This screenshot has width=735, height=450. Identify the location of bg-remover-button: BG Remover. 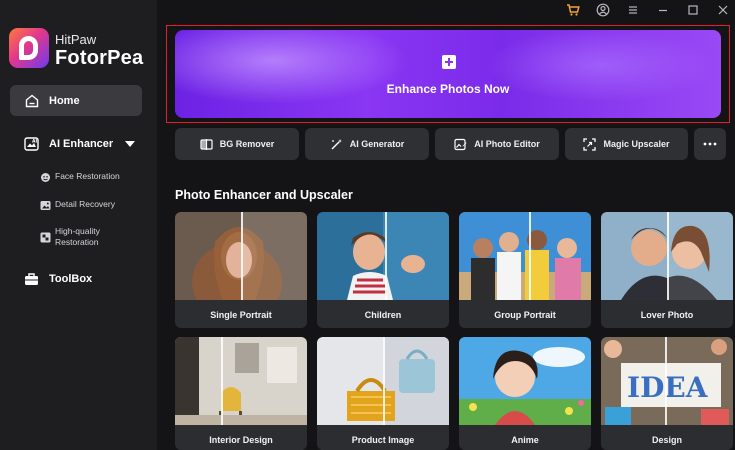
(237, 144).